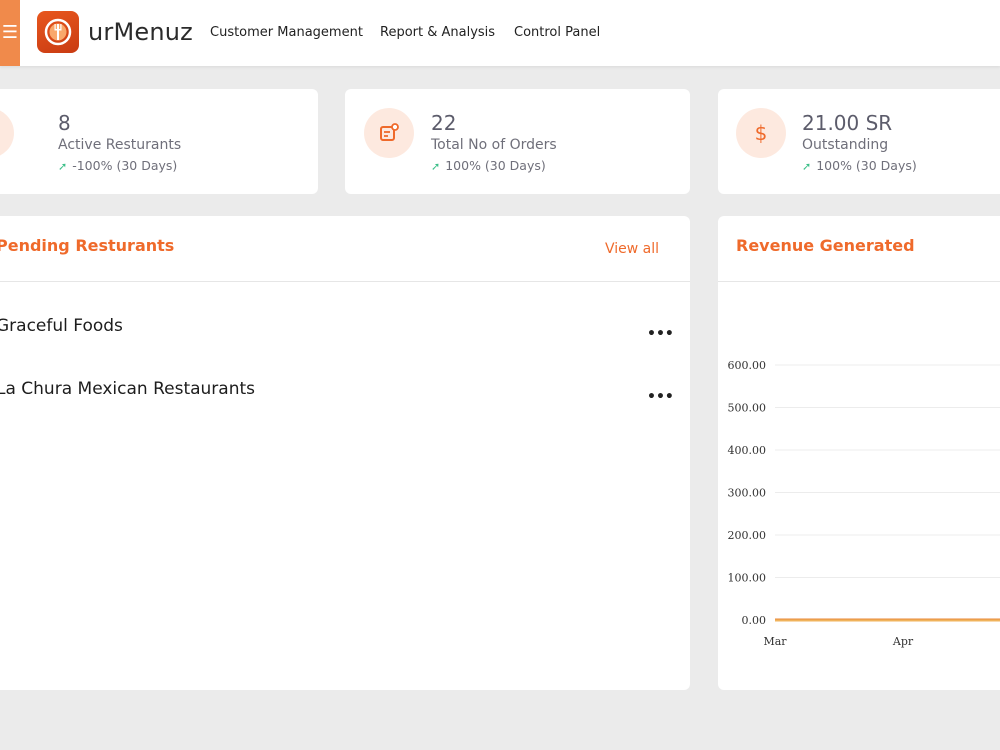 This screenshot has height=750, width=1000. What do you see at coordinates (87, 245) in the screenshot?
I see `pending-restaurants-title: Pending Resturants` at bounding box center [87, 245].